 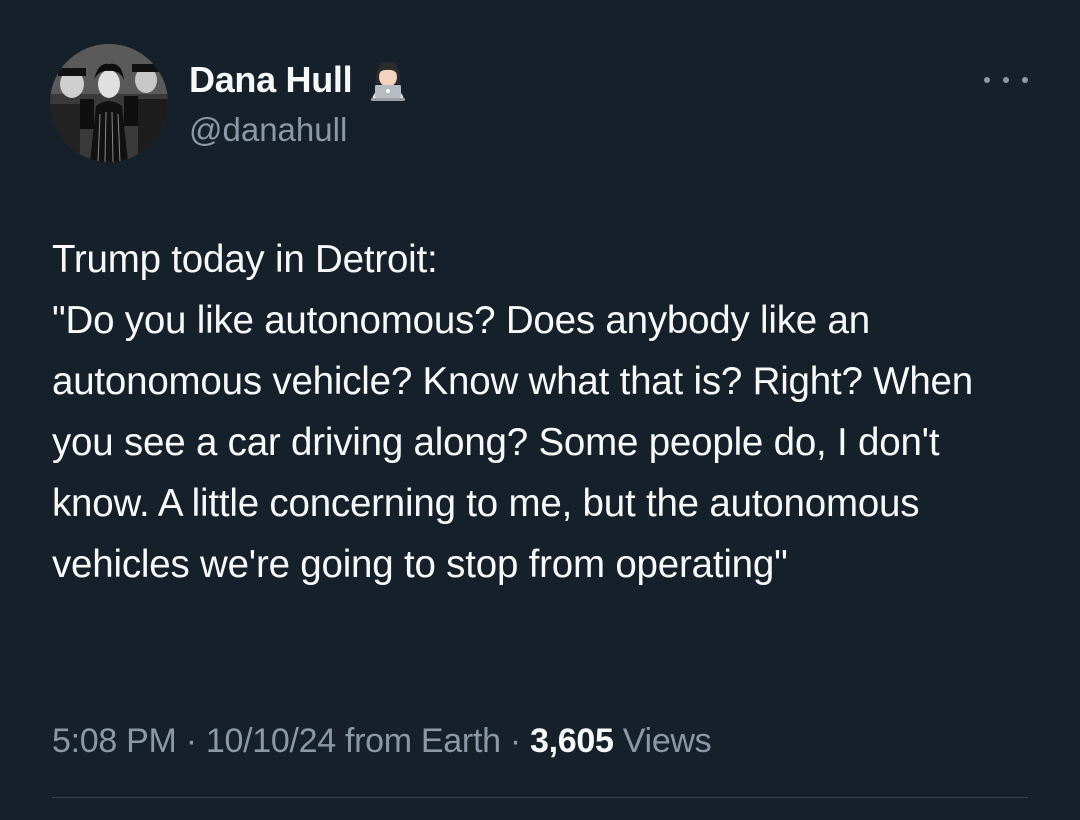 What do you see at coordinates (271, 80) in the screenshot?
I see `author-display-name: Dana Hull` at bounding box center [271, 80].